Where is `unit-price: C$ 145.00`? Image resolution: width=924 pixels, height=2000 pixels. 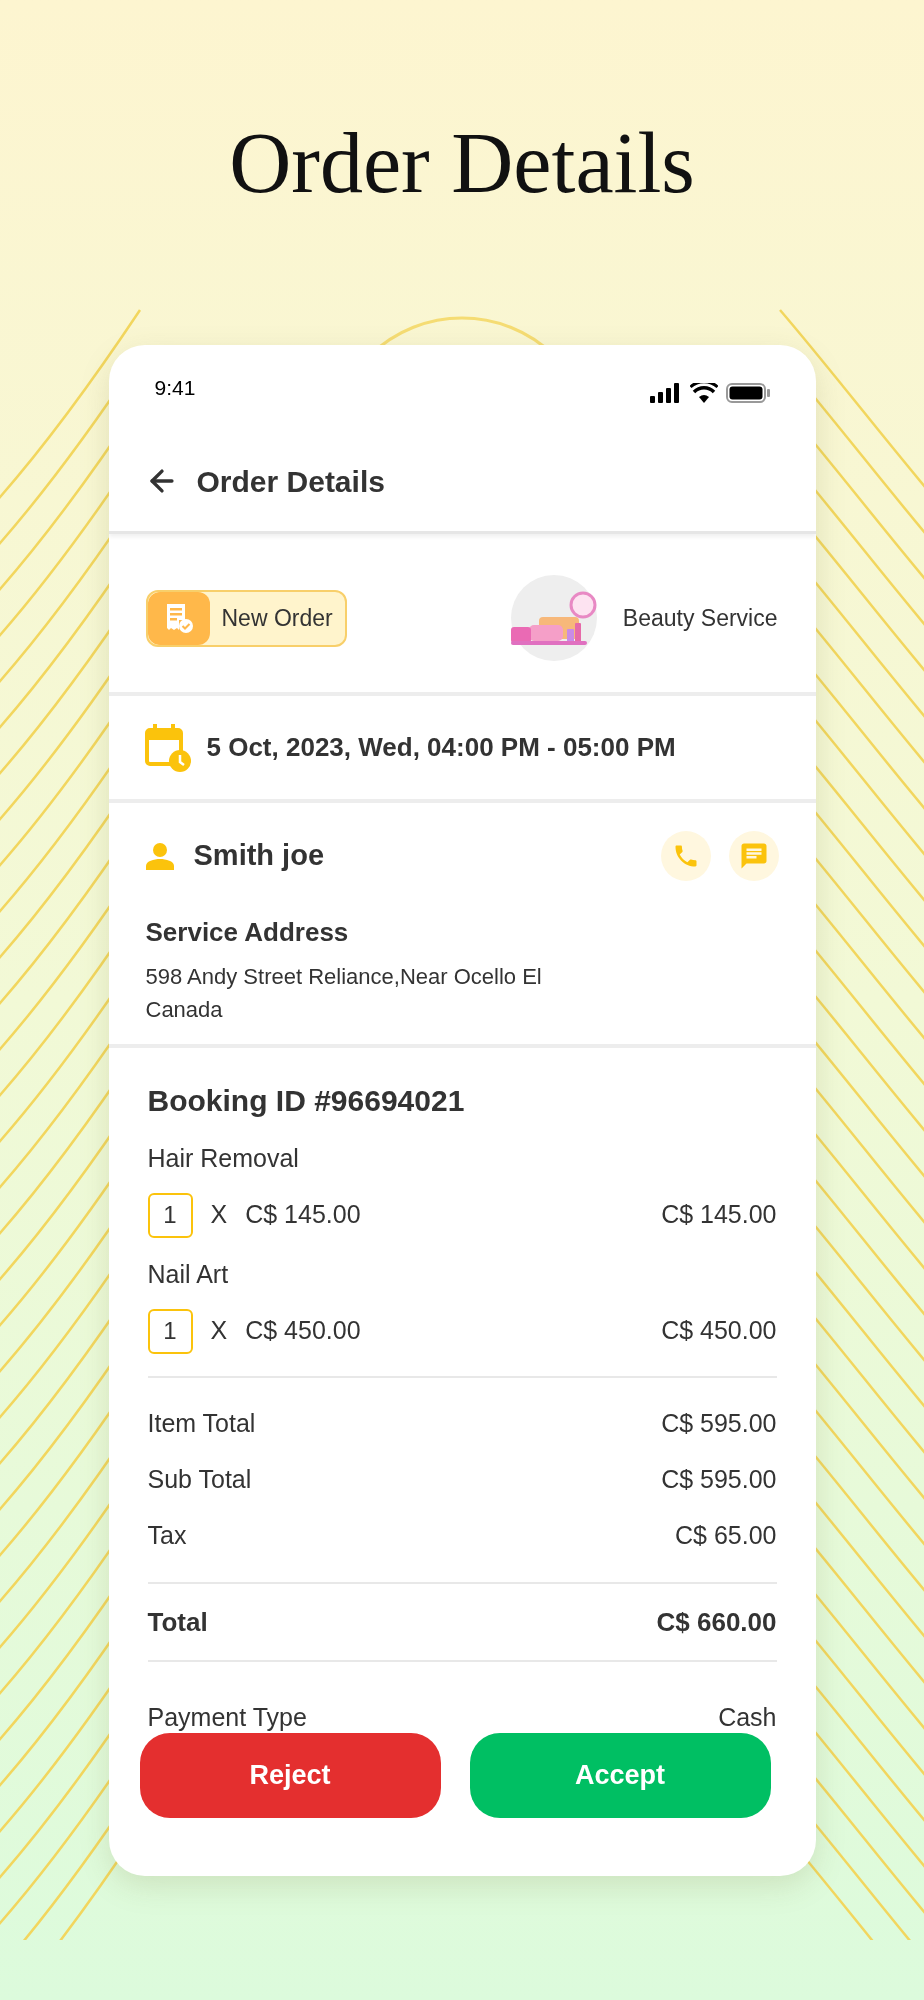 unit-price: C$ 145.00 is located at coordinates (303, 1215).